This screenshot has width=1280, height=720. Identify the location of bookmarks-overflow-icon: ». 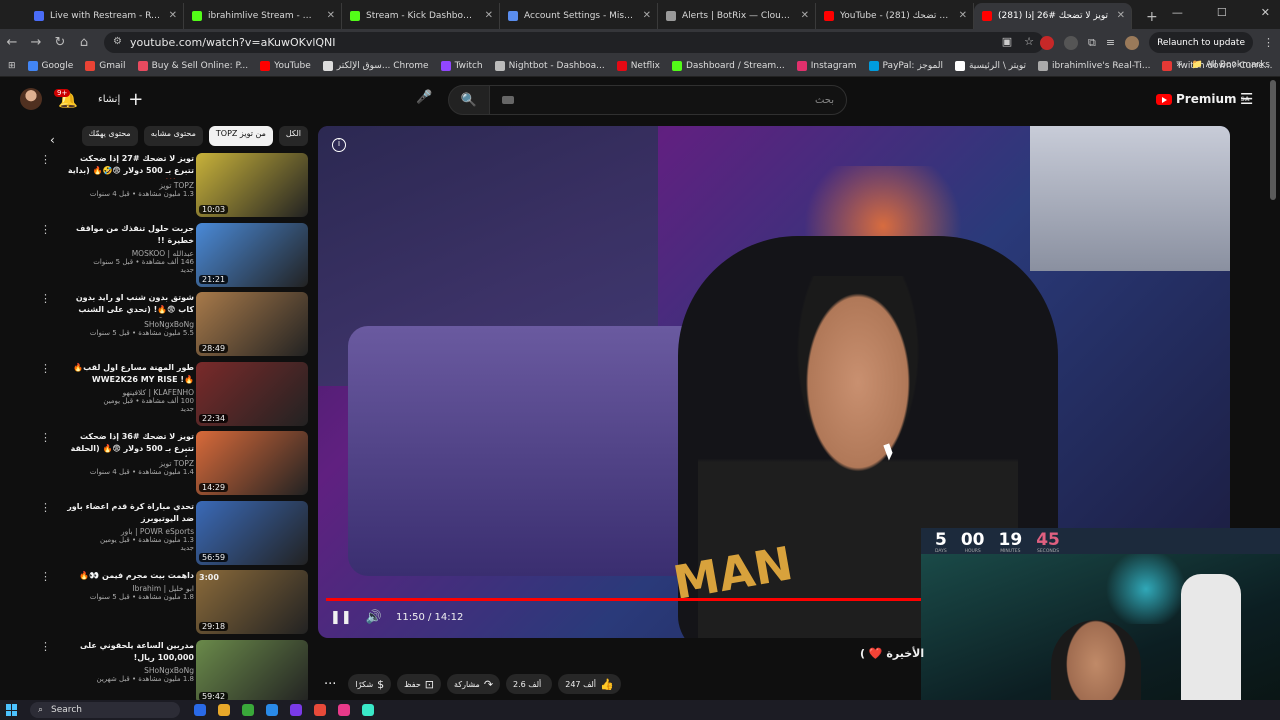
(1179, 65).